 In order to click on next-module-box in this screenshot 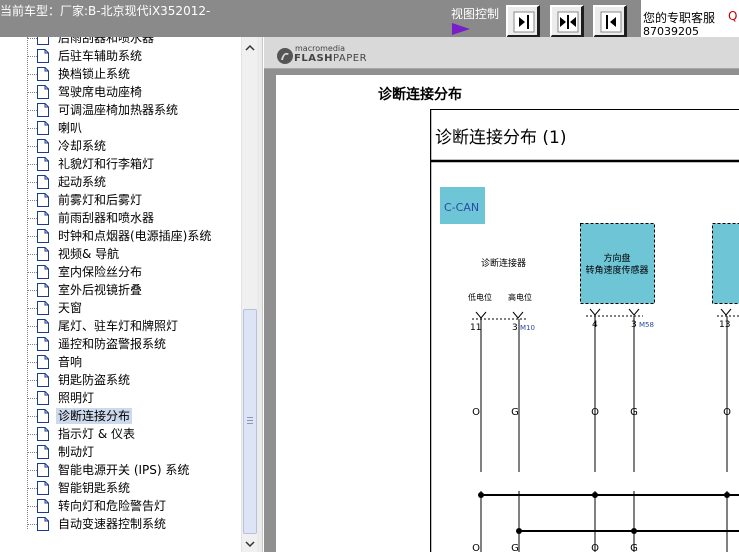, I will do `click(725, 263)`.